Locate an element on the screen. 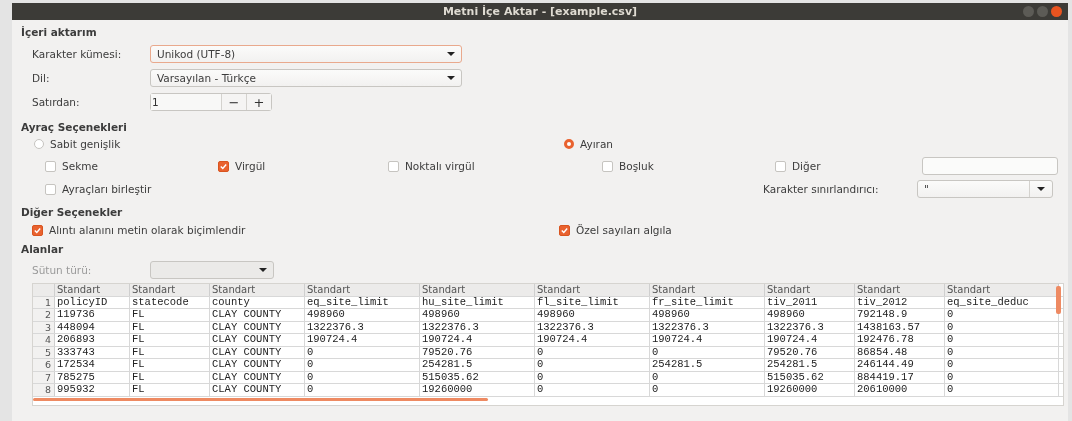  row-number: 6 is located at coordinates (44, 365).